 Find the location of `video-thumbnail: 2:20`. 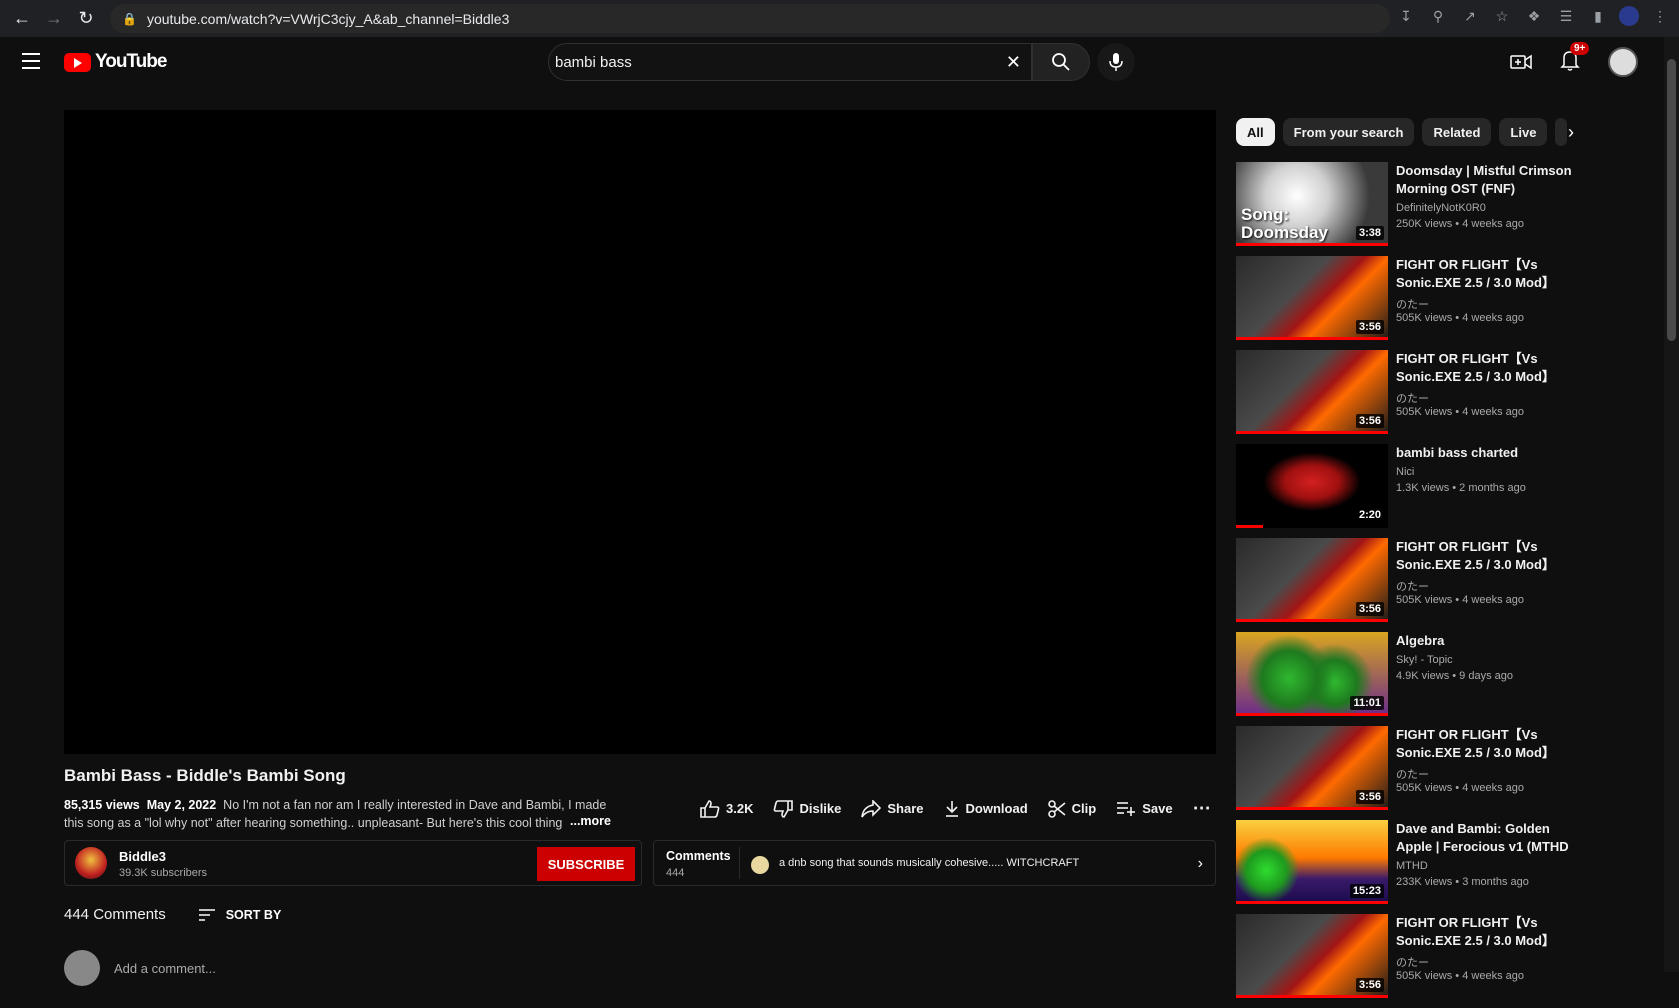

video-thumbnail: 2:20 is located at coordinates (1312, 486).